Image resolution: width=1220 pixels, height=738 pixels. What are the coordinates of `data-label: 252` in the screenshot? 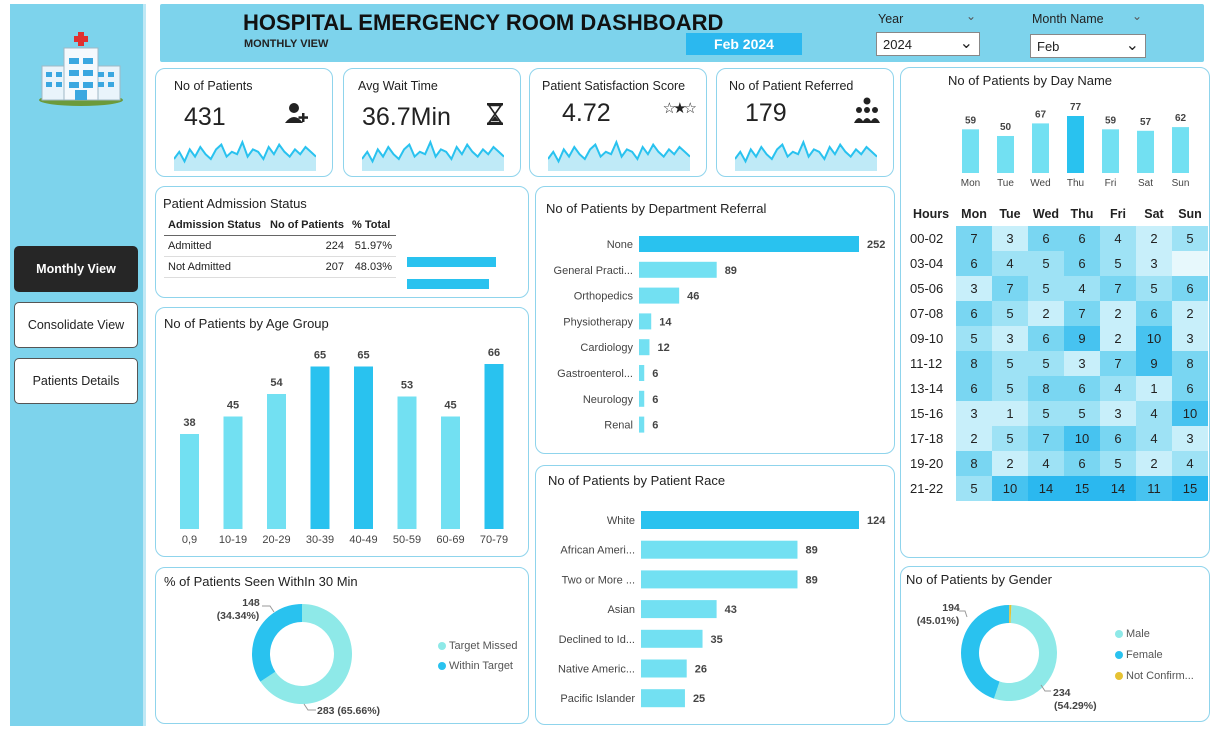 It's located at (876, 245).